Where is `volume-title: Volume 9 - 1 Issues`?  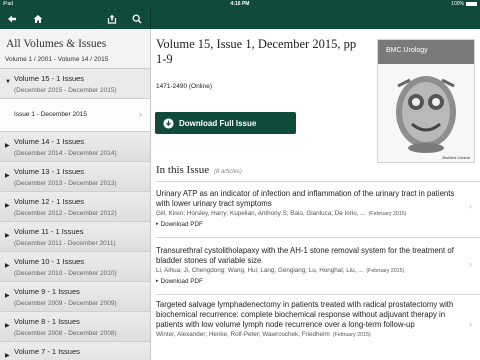
volume-title: Volume 9 - 1 Issues is located at coordinates (47, 291).